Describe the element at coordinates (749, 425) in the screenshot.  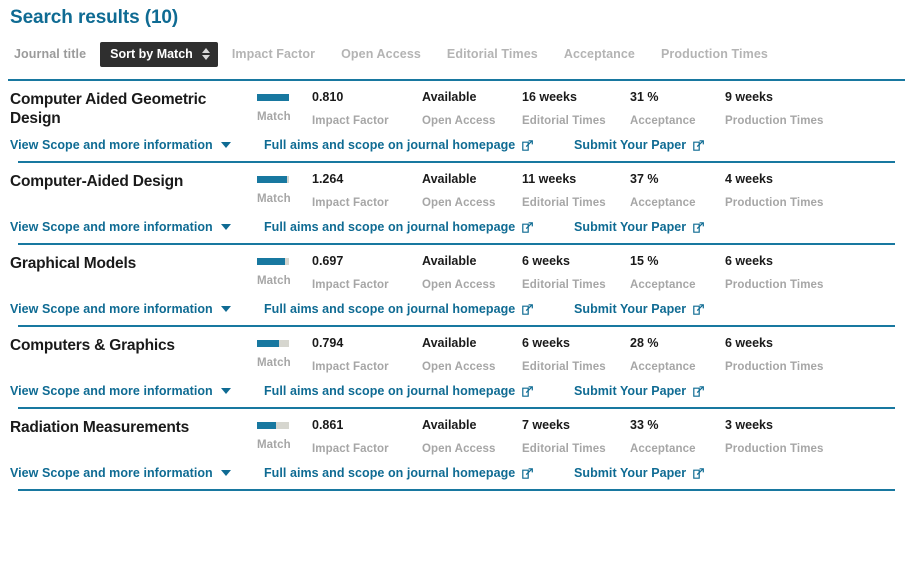
I see `metric-value-production-times: 3 weeks` at that location.